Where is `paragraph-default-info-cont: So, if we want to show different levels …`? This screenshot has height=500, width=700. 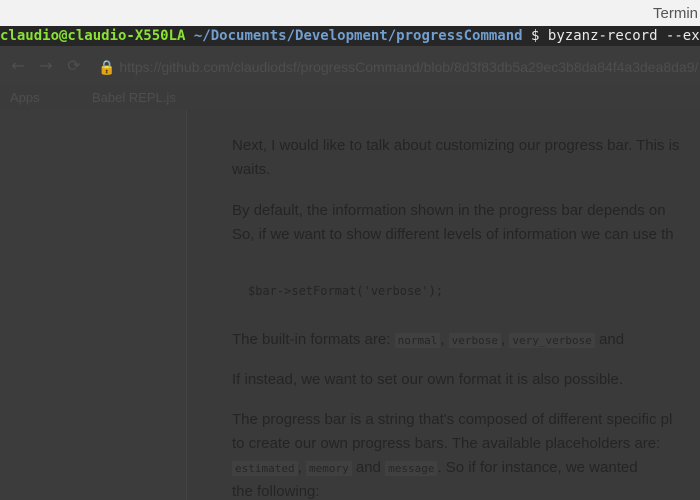
paragraph-default-info-cont: So, if we want to show different levels … is located at coordinates (453, 234).